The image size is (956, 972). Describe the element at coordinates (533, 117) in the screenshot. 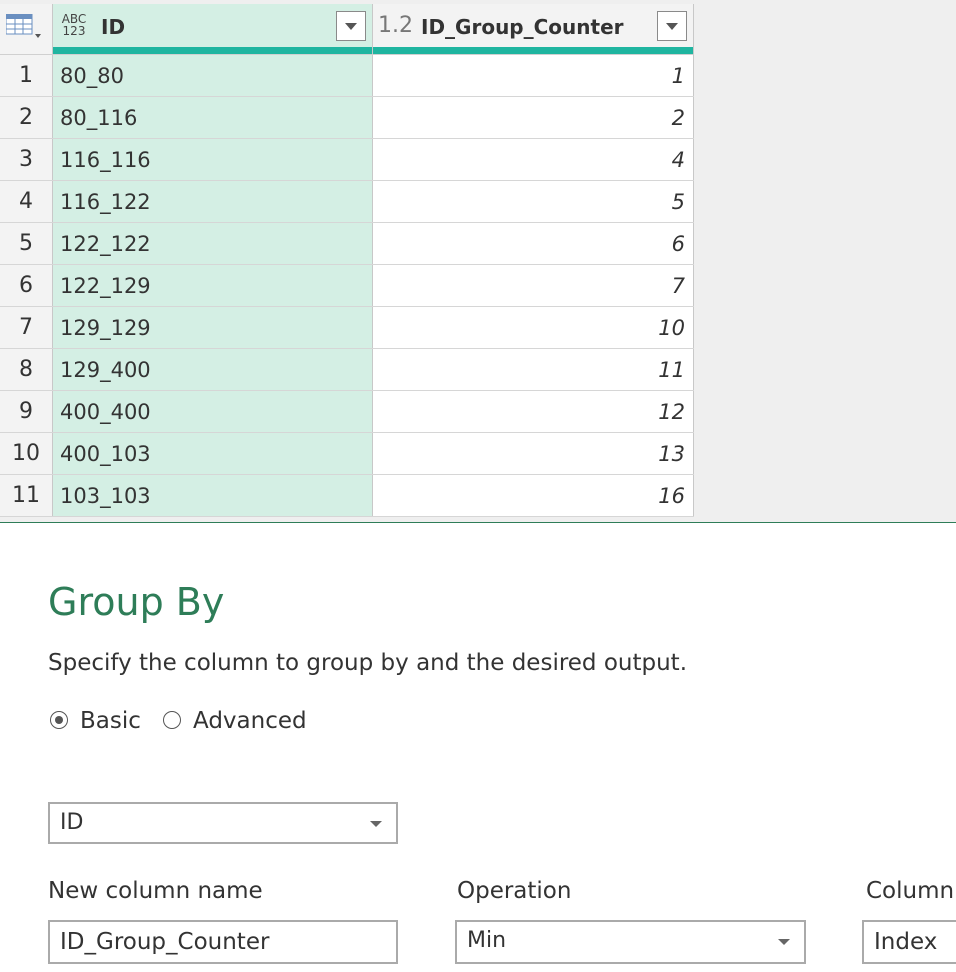

I see `cell-id-group-counter: 2` at that location.